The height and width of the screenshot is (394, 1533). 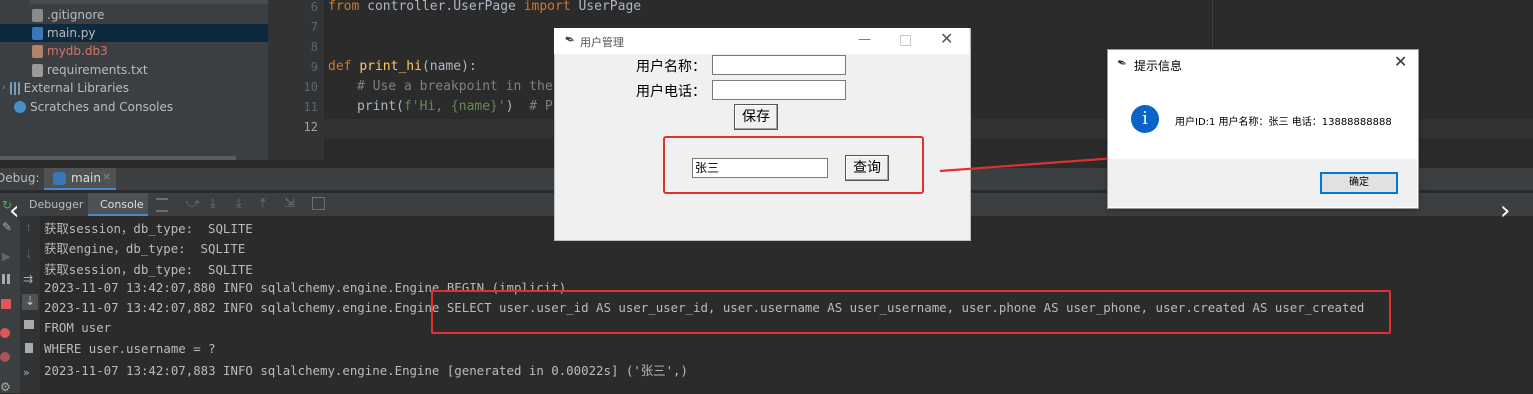 I want to click on run-to-cursor-icon: ⇲, so click(x=289, y=203).